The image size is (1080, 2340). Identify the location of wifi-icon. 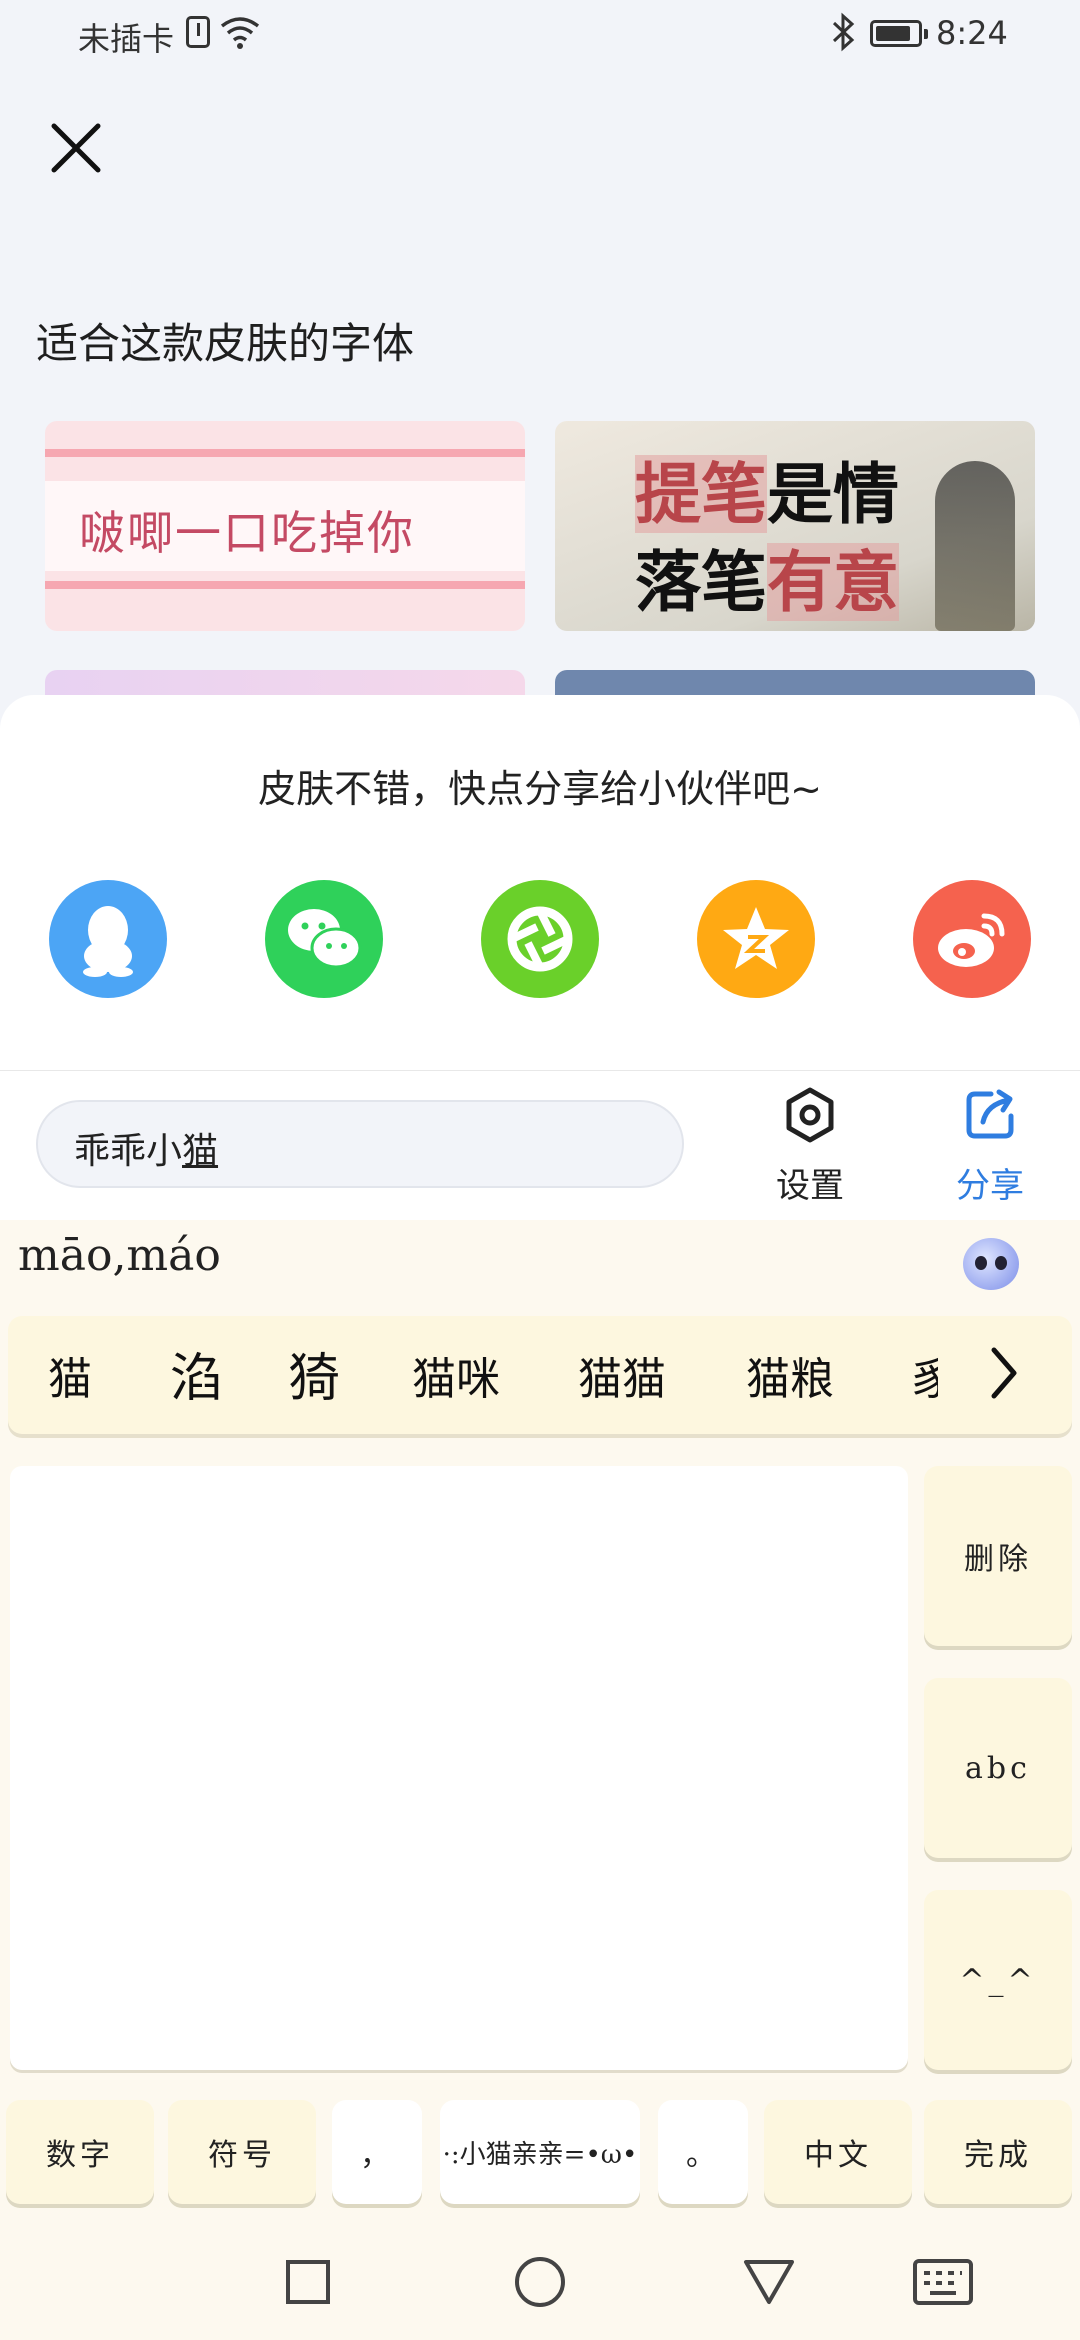
(240, 33).